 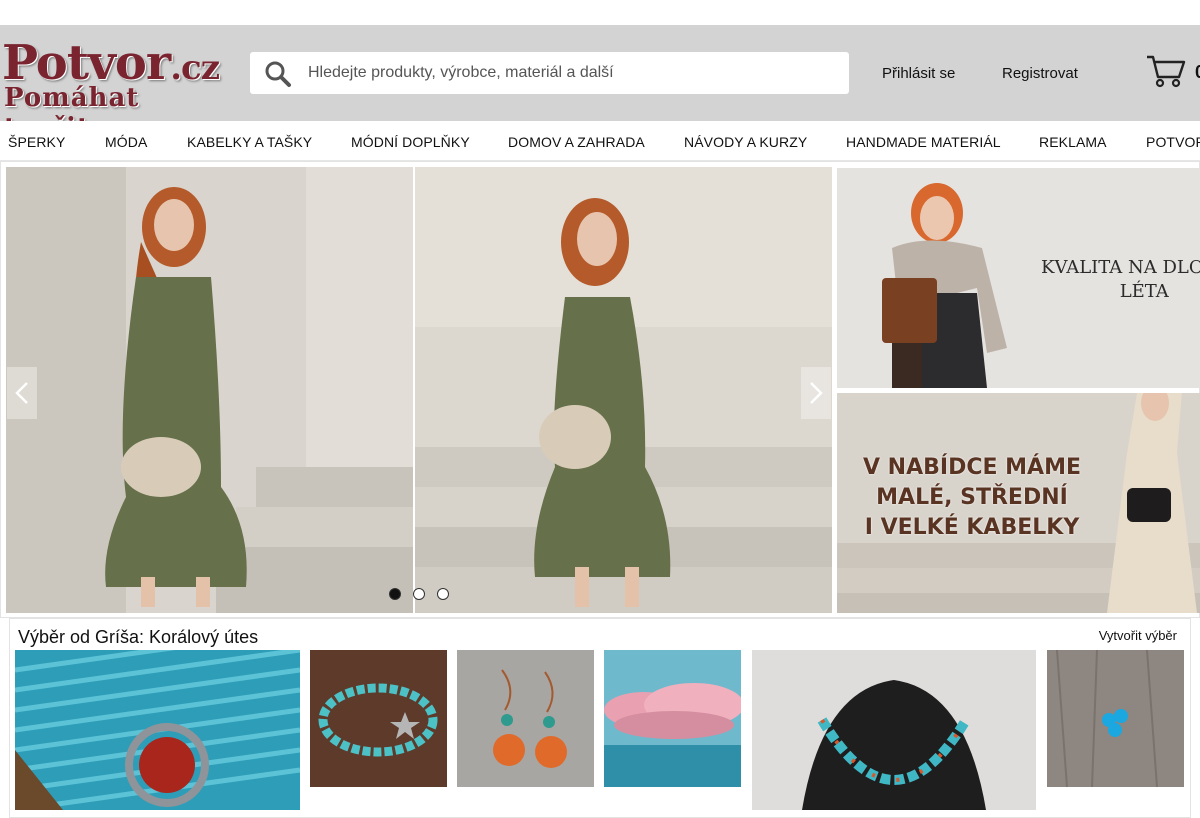 I want to click on nav-item-doplnky: MÓDNÍ DOPLŇKY, so click(x=410, y=142).